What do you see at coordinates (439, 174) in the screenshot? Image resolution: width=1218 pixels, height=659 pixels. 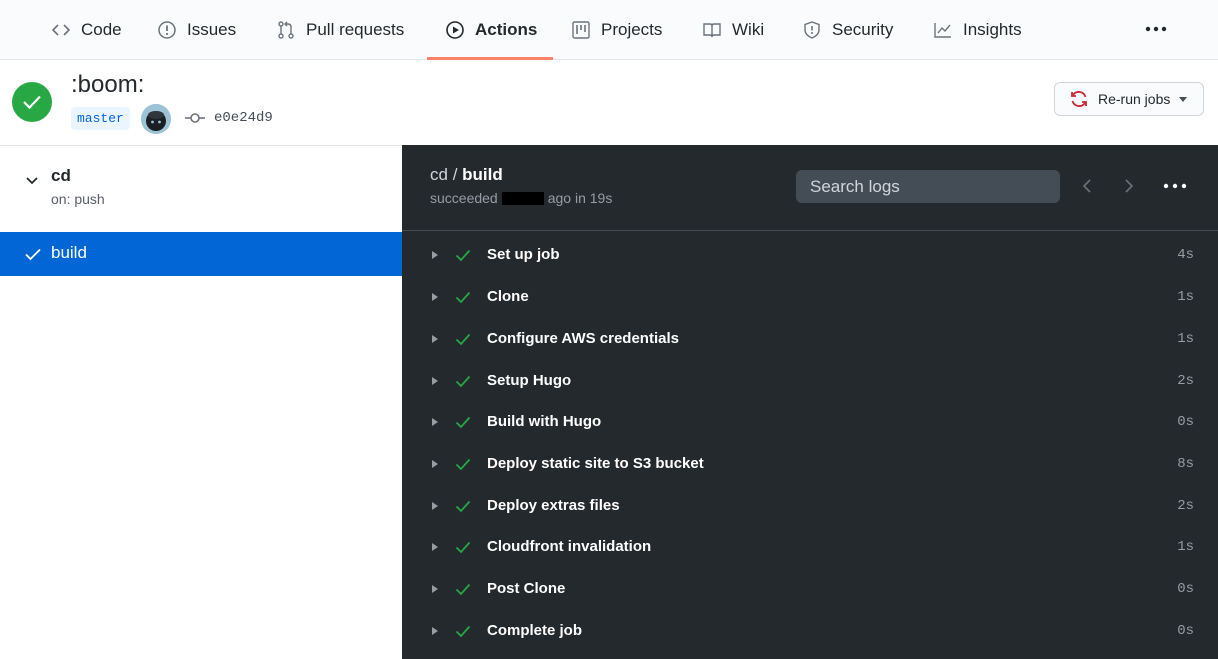 I see `breadcrumb-workflow: cd` at bounding box center [439, 174].